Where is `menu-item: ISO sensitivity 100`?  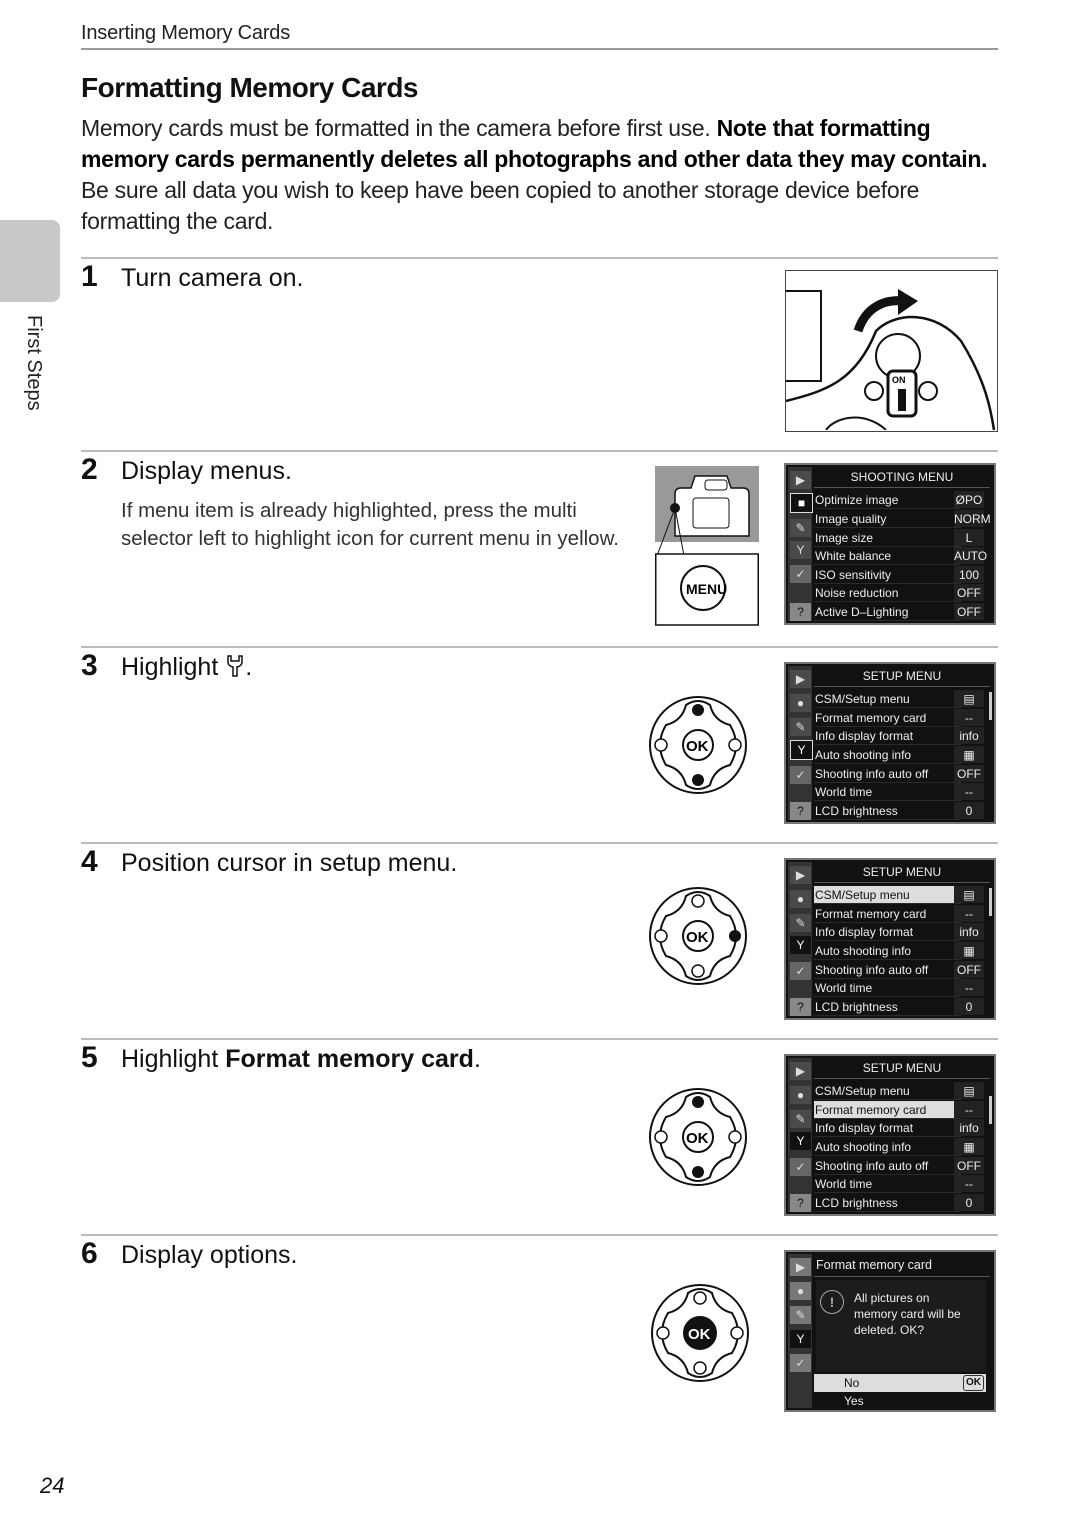 menu-item: ISO sensitivity 100 is located at coordinates (902, 575).